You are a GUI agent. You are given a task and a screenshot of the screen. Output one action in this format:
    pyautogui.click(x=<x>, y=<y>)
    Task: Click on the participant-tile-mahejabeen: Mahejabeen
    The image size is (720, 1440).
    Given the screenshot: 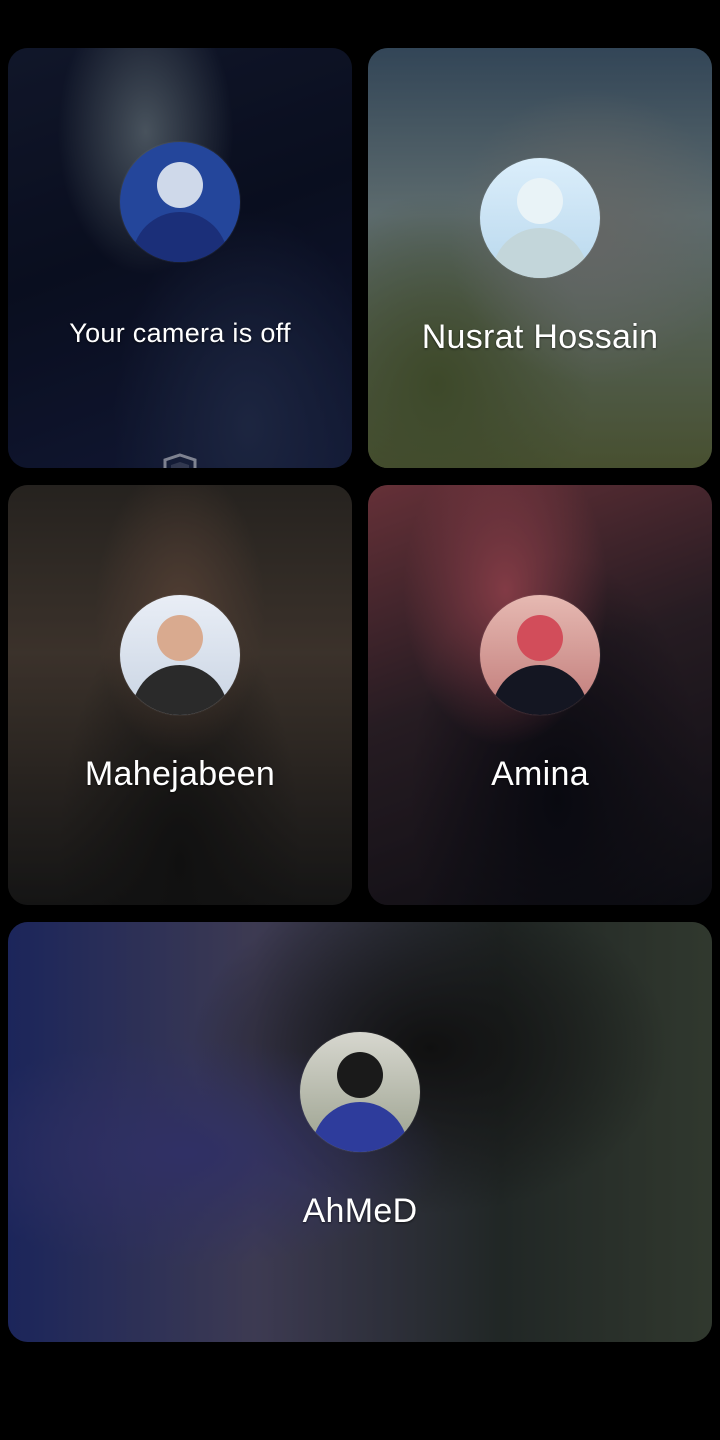 What is the action you would take?
    pyautogui.click(x=180, y=695)
    